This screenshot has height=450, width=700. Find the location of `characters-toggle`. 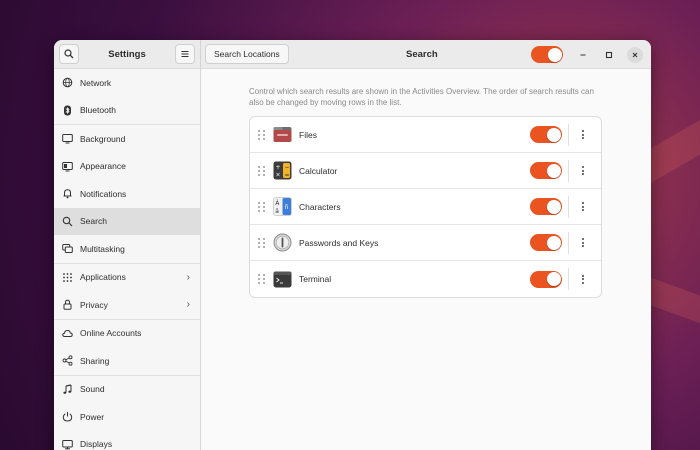

characters-toggle is located at coordinates (546, 206).